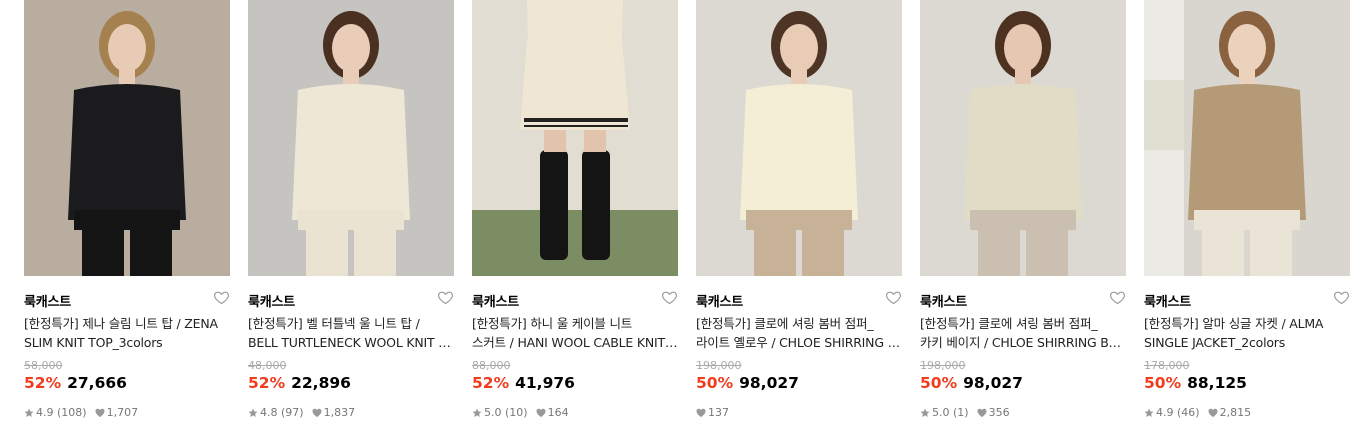  Describe the element at coordinates (552, 323) in the screenshot. I see `product-title-line: [한정특가] 하니 울 케이블 니트` at that location.